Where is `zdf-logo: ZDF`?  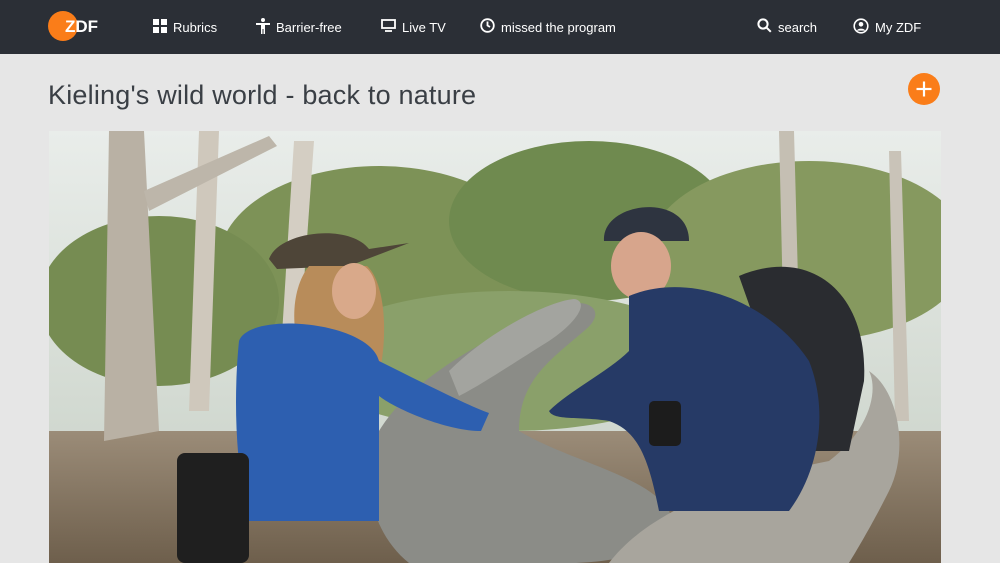 zdf-logo: ZDF is located at coordinates (75, 26).